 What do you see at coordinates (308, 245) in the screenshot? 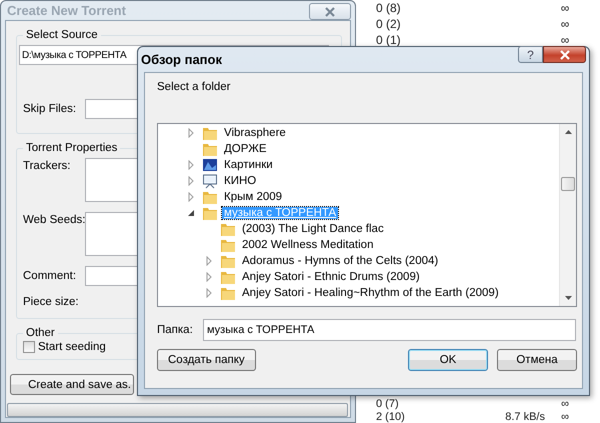
I see `tree-item: 2002 Wellness Meditation` at bounding box center [308, 245].